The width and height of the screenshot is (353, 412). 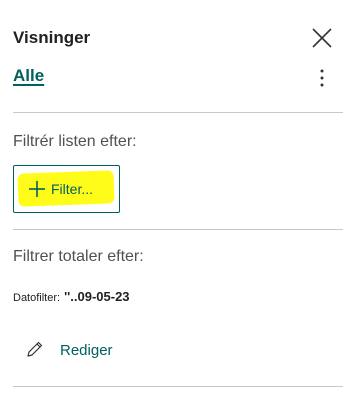 What do you see at coordinates (37, 189) in the screenshot?
I see `plus-icon` at bounding box center [37, 189].